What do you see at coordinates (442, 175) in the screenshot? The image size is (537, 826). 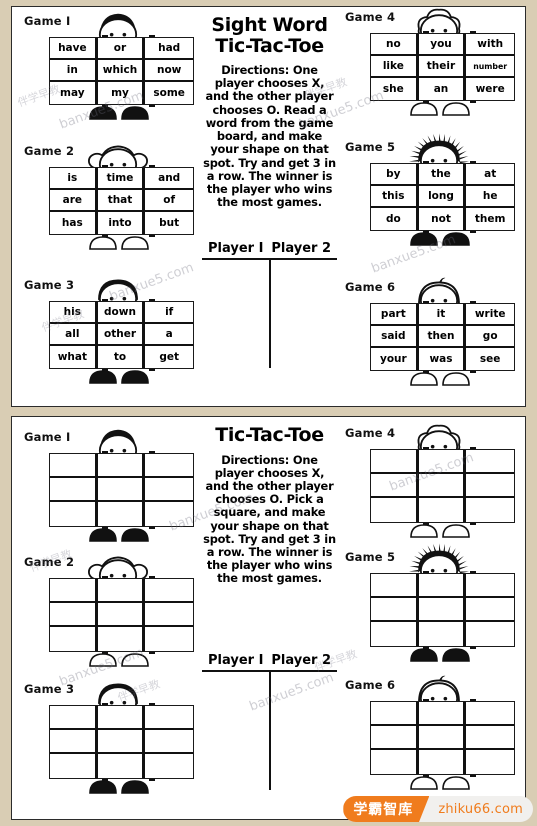 I see `board-cell: the` at bounding box center [442, 175].